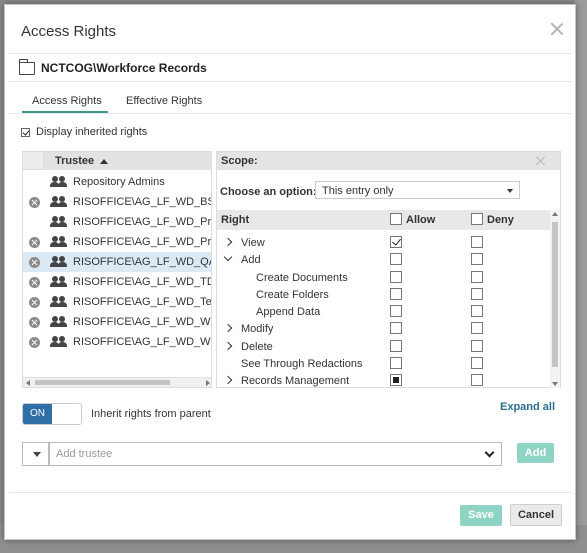 This screenshot has width=587, height=553. Describe the element at coordinates (25, 132) in the screenshot. I see `display-inherited-checkbox` at that location.